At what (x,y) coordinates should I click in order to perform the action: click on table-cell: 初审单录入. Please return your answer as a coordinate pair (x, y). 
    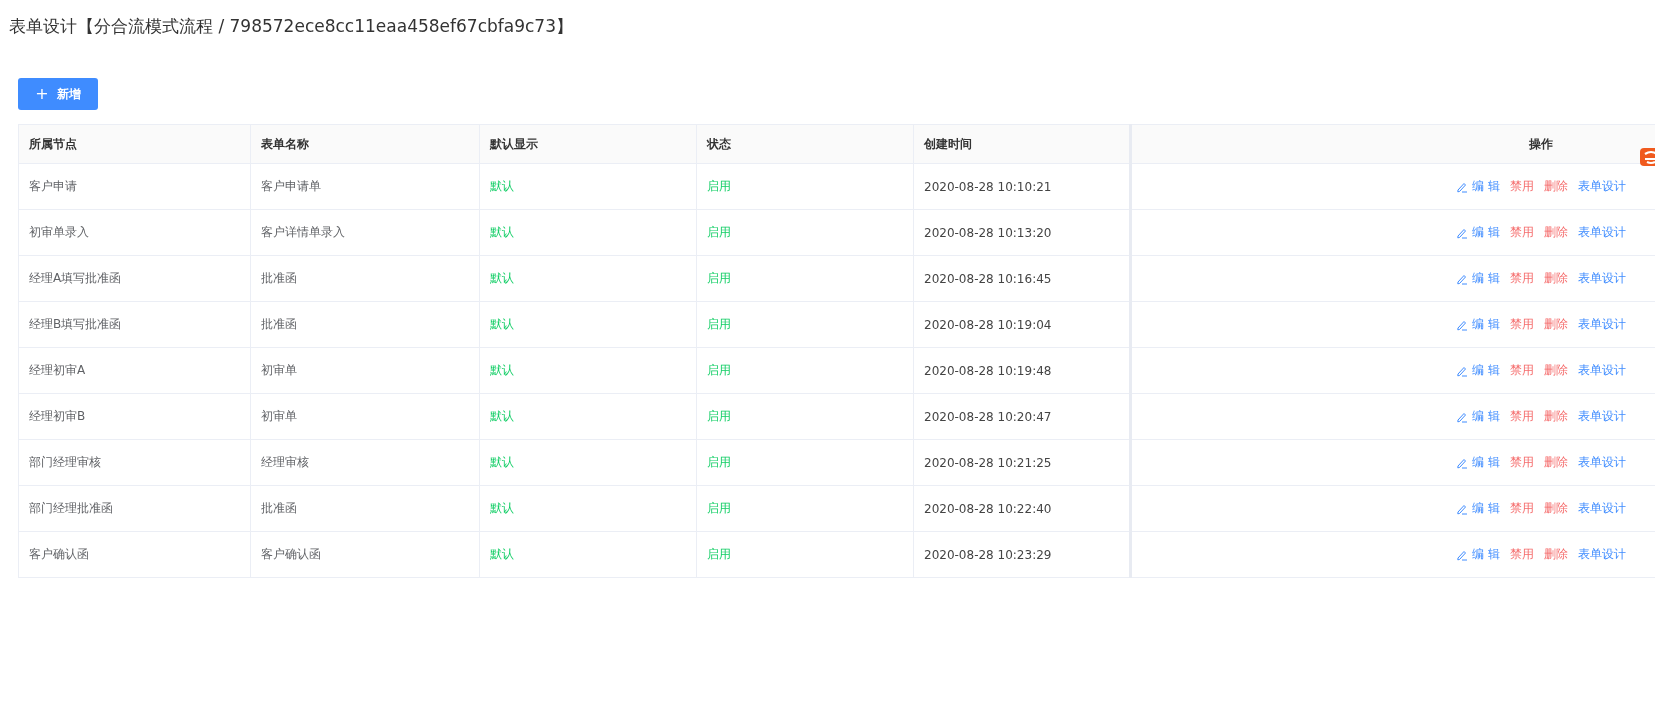
    Looking at the image, I should click on (134, 232).